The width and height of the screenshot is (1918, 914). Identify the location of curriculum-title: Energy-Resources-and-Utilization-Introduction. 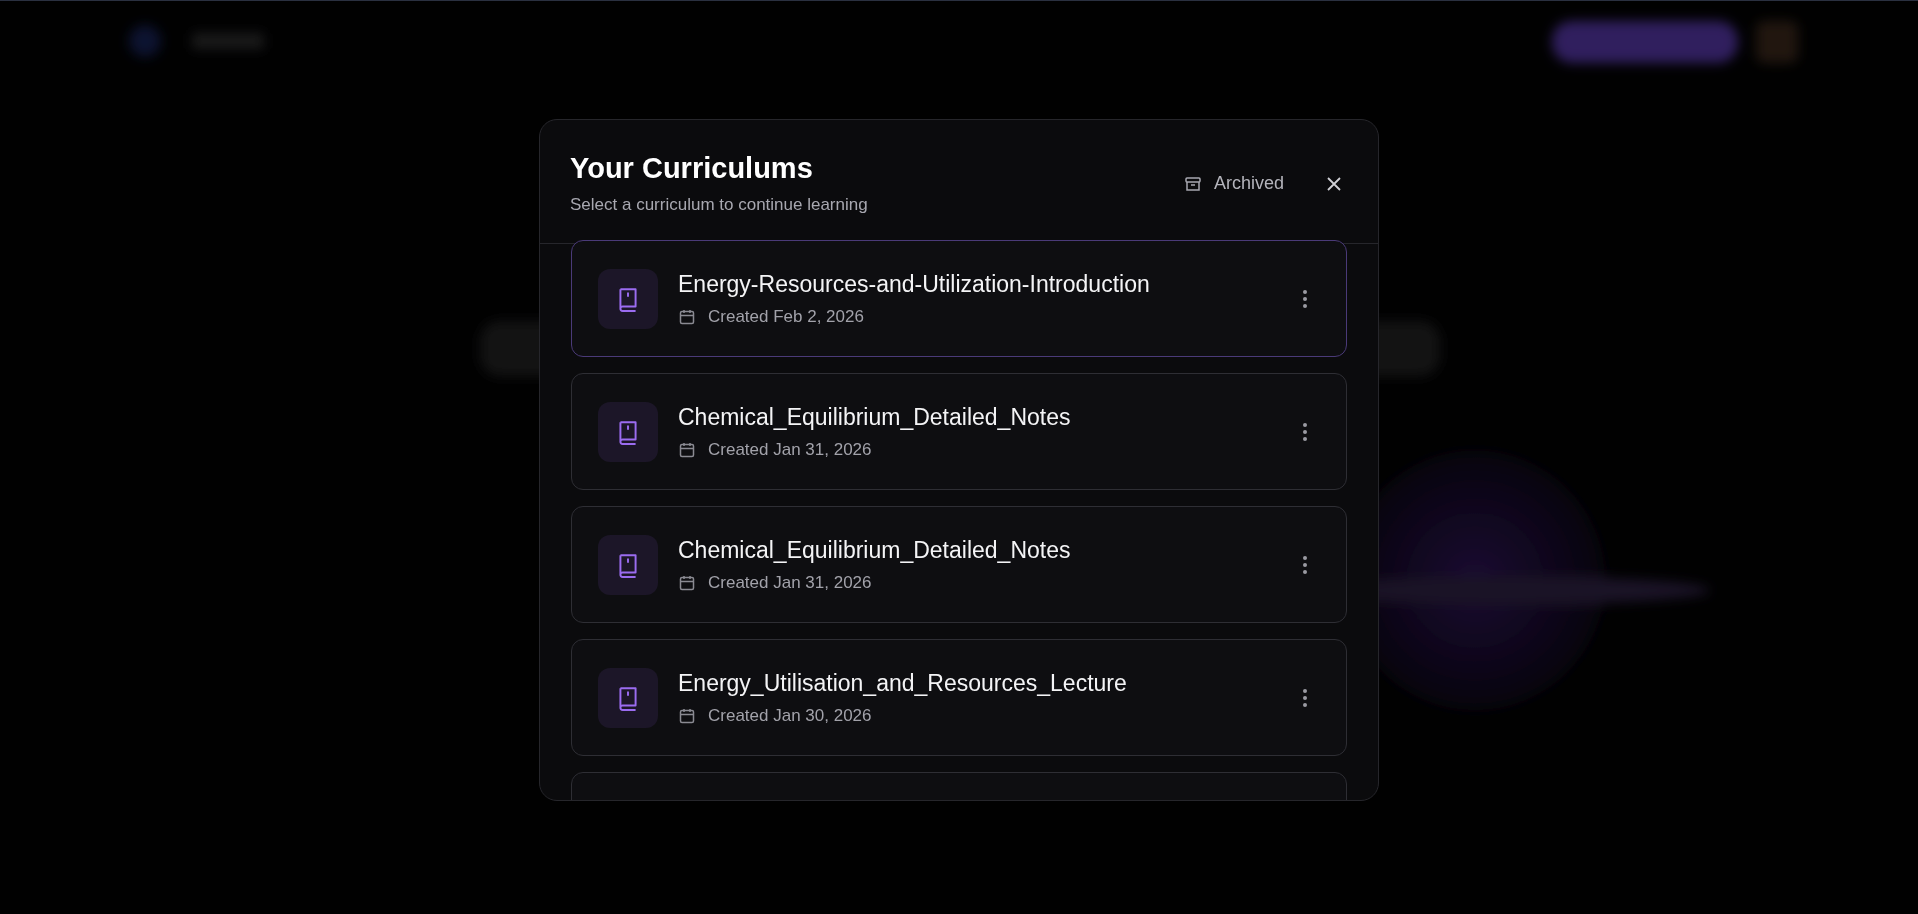
(914, 284).